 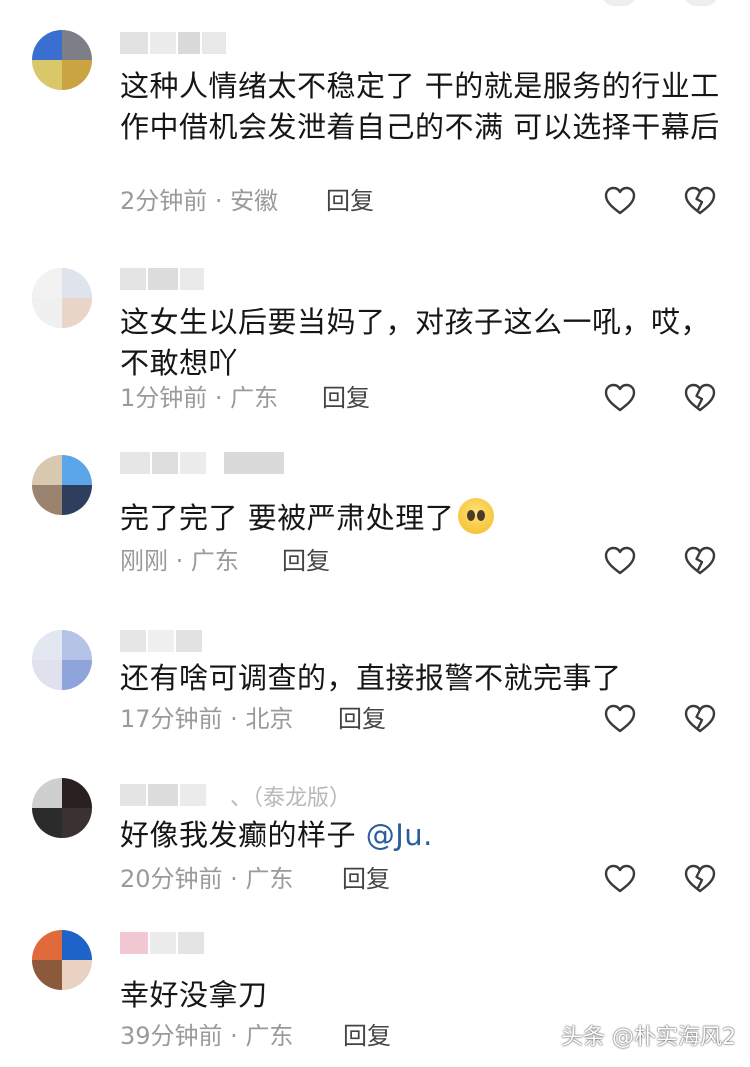 I want to click on comment-text-content: 完了完了 要被严肃处理了, so click(x=287, y=518).